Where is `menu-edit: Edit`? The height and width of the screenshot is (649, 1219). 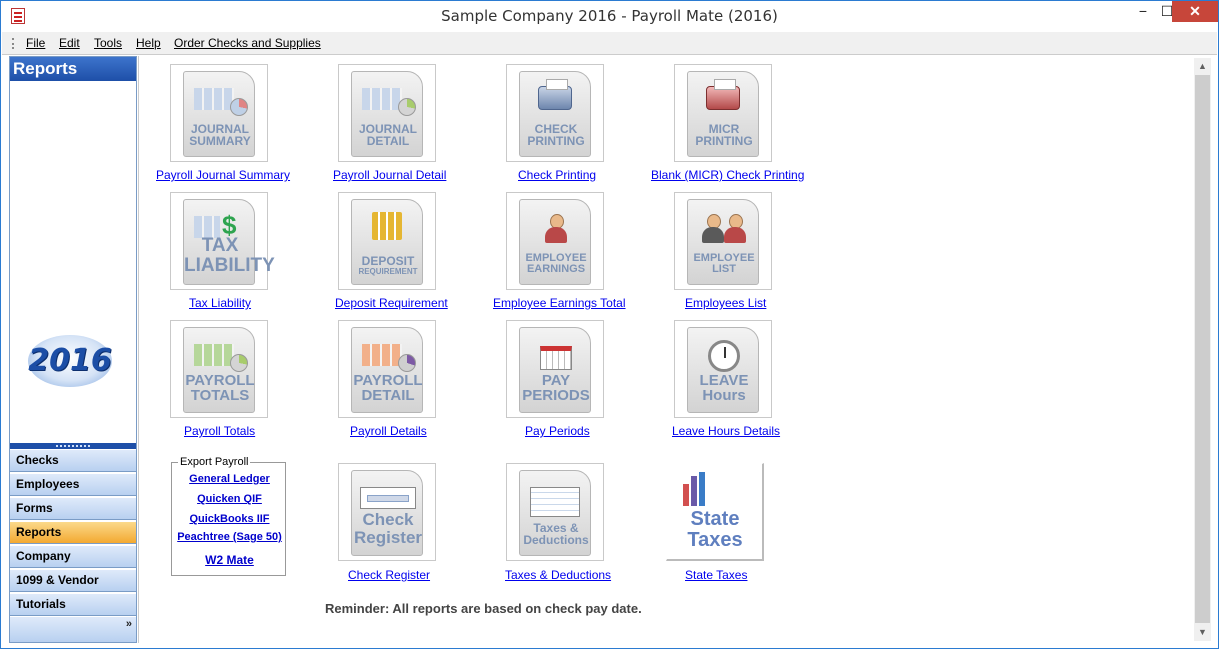 menu-edit: Edit is located at coordinates (69, 43).